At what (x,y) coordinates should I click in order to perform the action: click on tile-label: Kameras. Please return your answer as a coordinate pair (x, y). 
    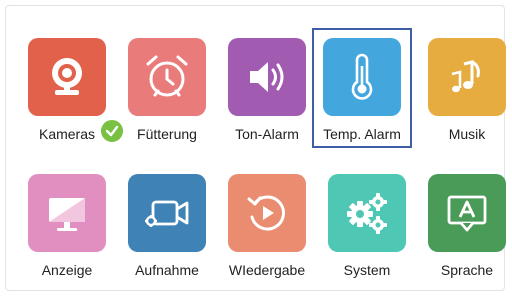
    Looking at the image, I should click on (67, 134).